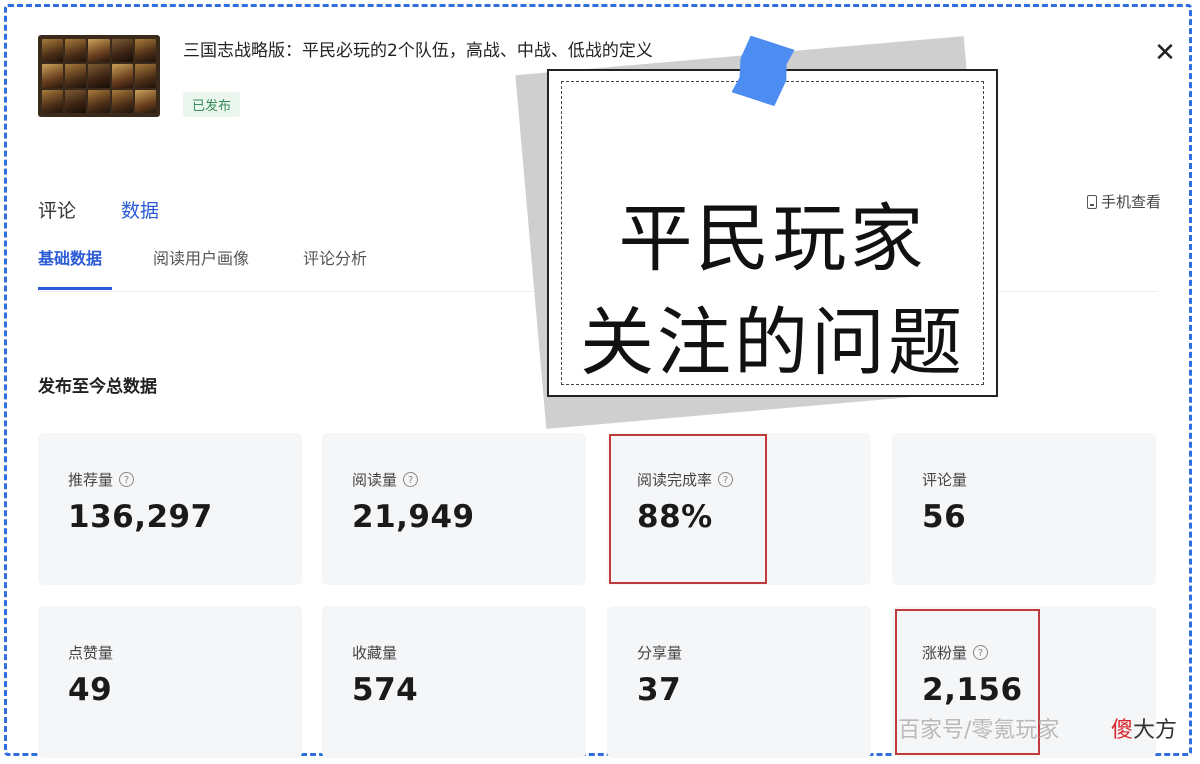 The width and height of the screenshot is (1200, 764). Describe the element at coordinates (1122, 730) in the screenshot. I see `watermark-logo-red: 傻` at that location.